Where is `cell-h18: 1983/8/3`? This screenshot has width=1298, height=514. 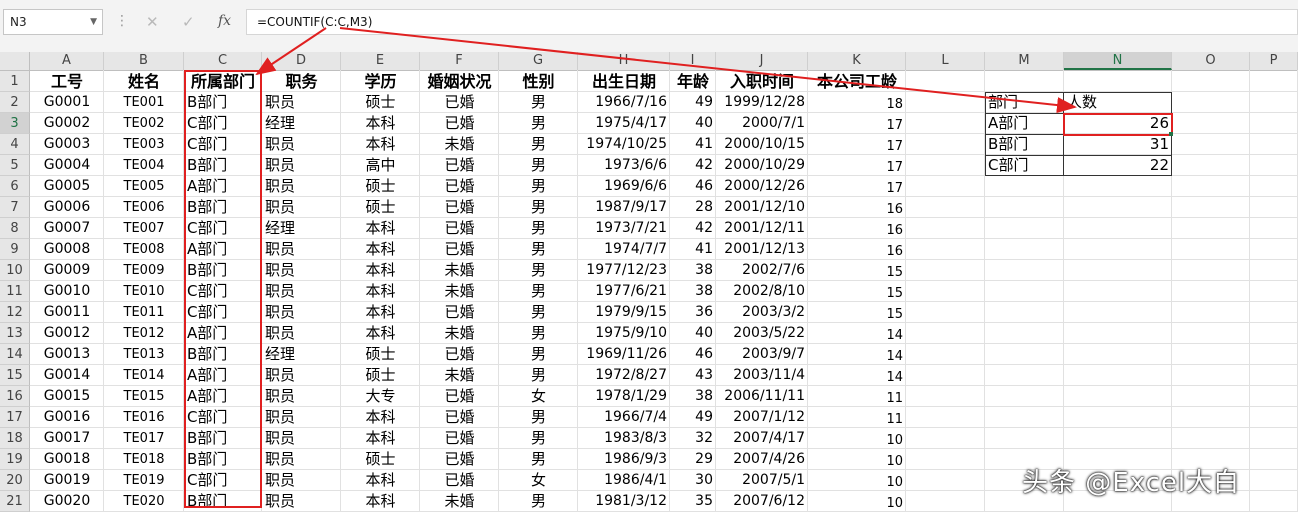 cell-h18: 1983/8/3 is located at coordinates (624, 438).